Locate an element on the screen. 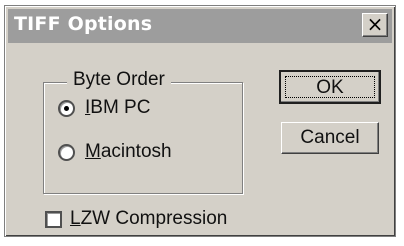  lzw-checkbox is located at coordinates (53, 219).